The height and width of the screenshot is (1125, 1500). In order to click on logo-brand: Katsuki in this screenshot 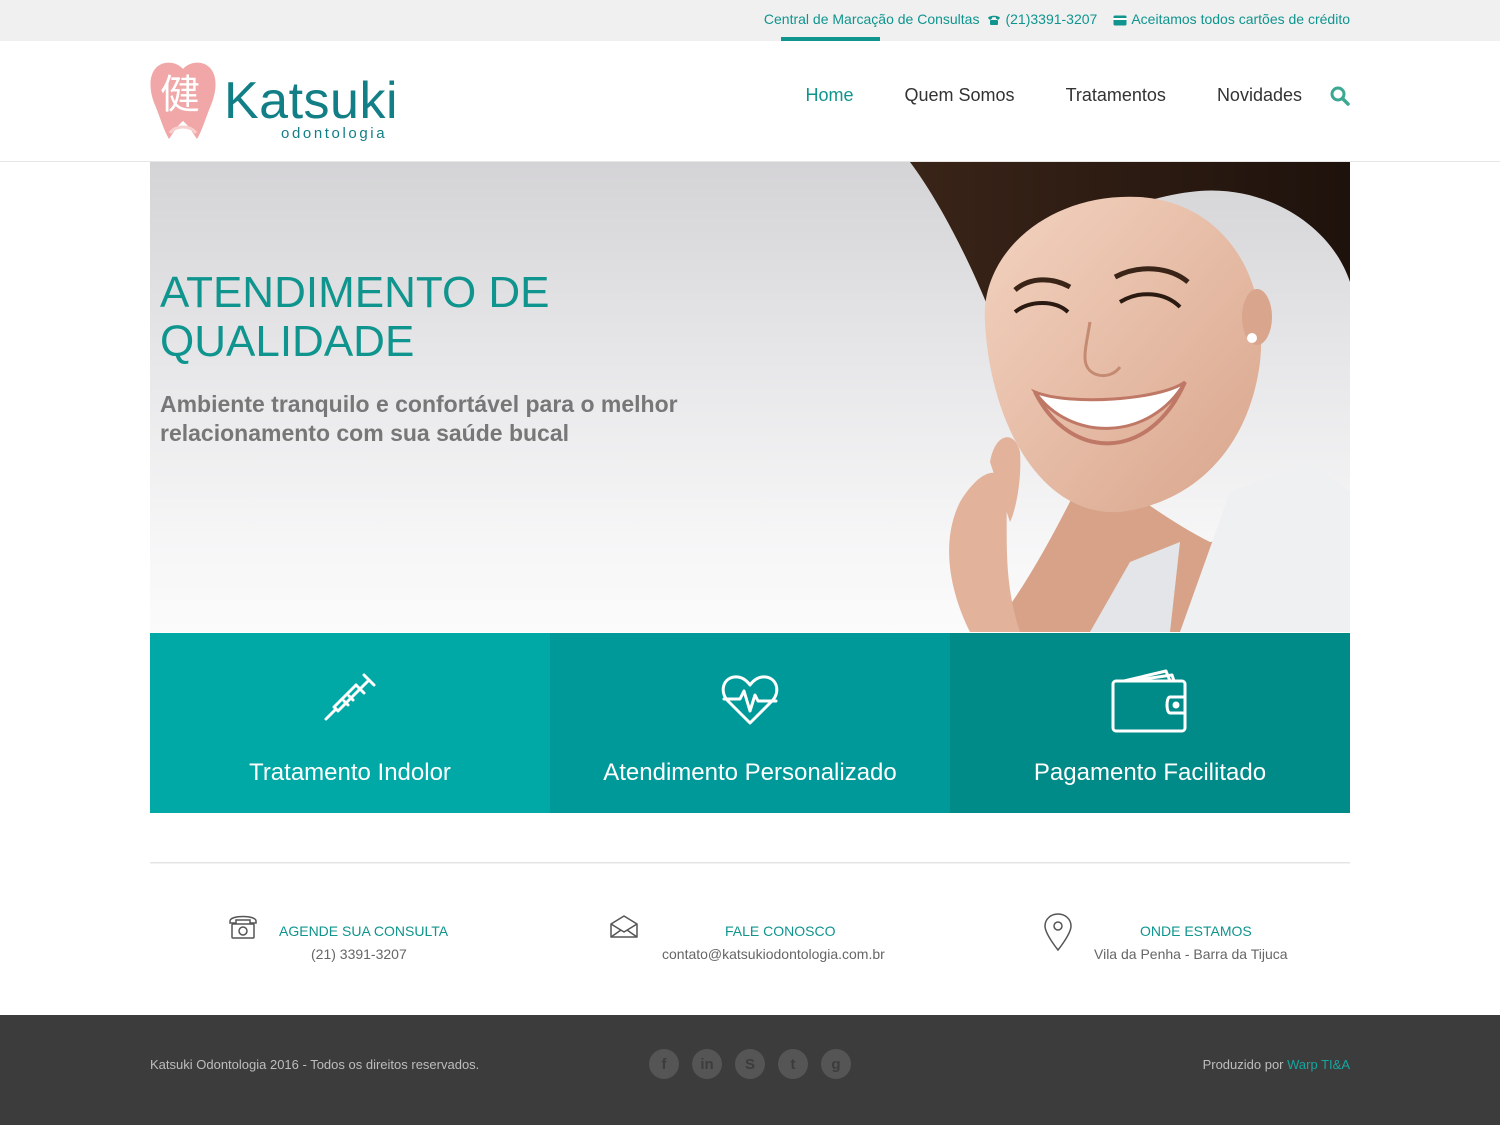, I will do `click(311, 101)`.